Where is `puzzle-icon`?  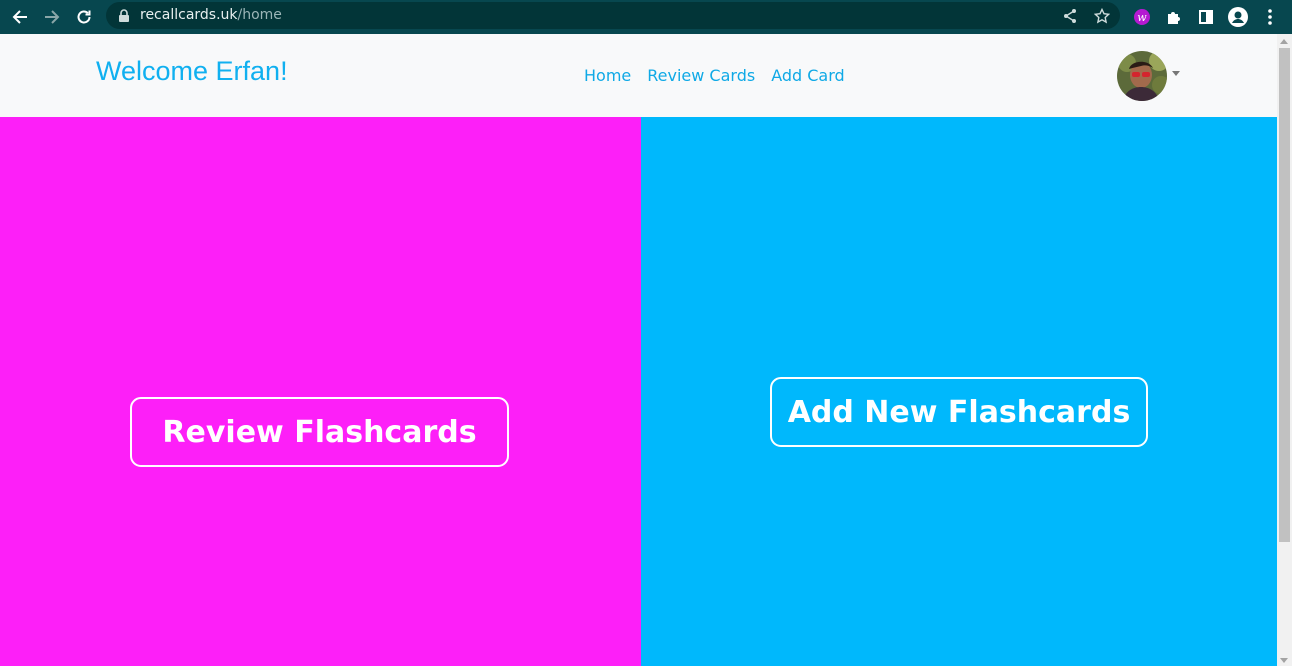 puzzle-icon is located at coordinates (1174, 17).